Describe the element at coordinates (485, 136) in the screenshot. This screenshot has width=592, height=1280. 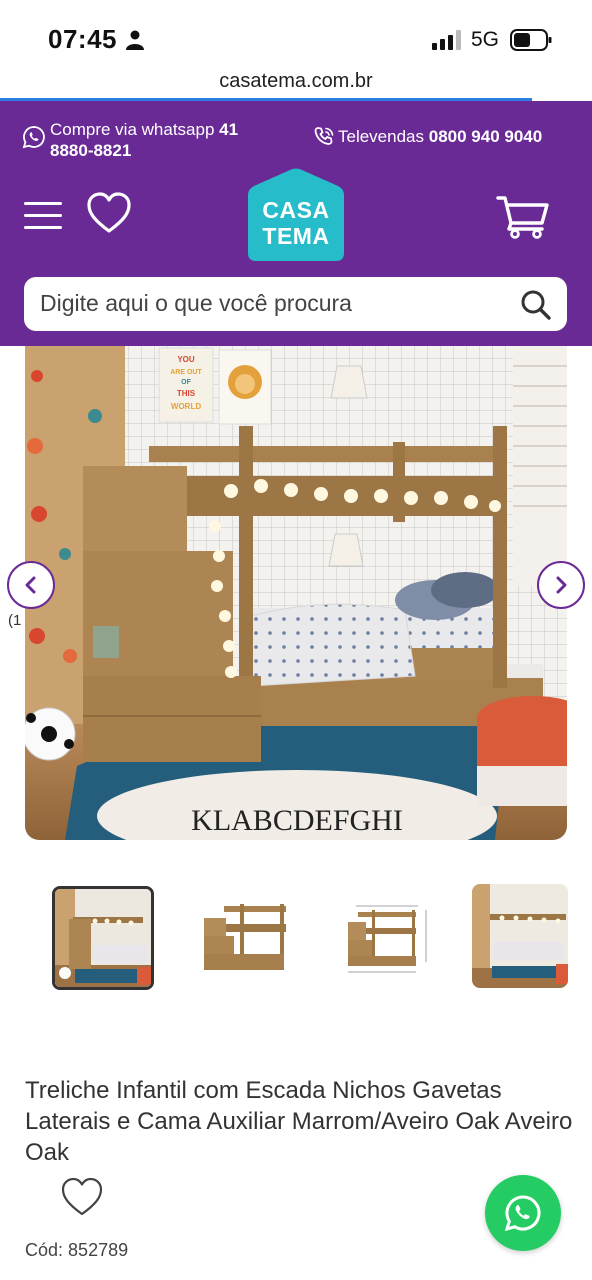
I see `televendas-number: 0800 940 9040` at that location.